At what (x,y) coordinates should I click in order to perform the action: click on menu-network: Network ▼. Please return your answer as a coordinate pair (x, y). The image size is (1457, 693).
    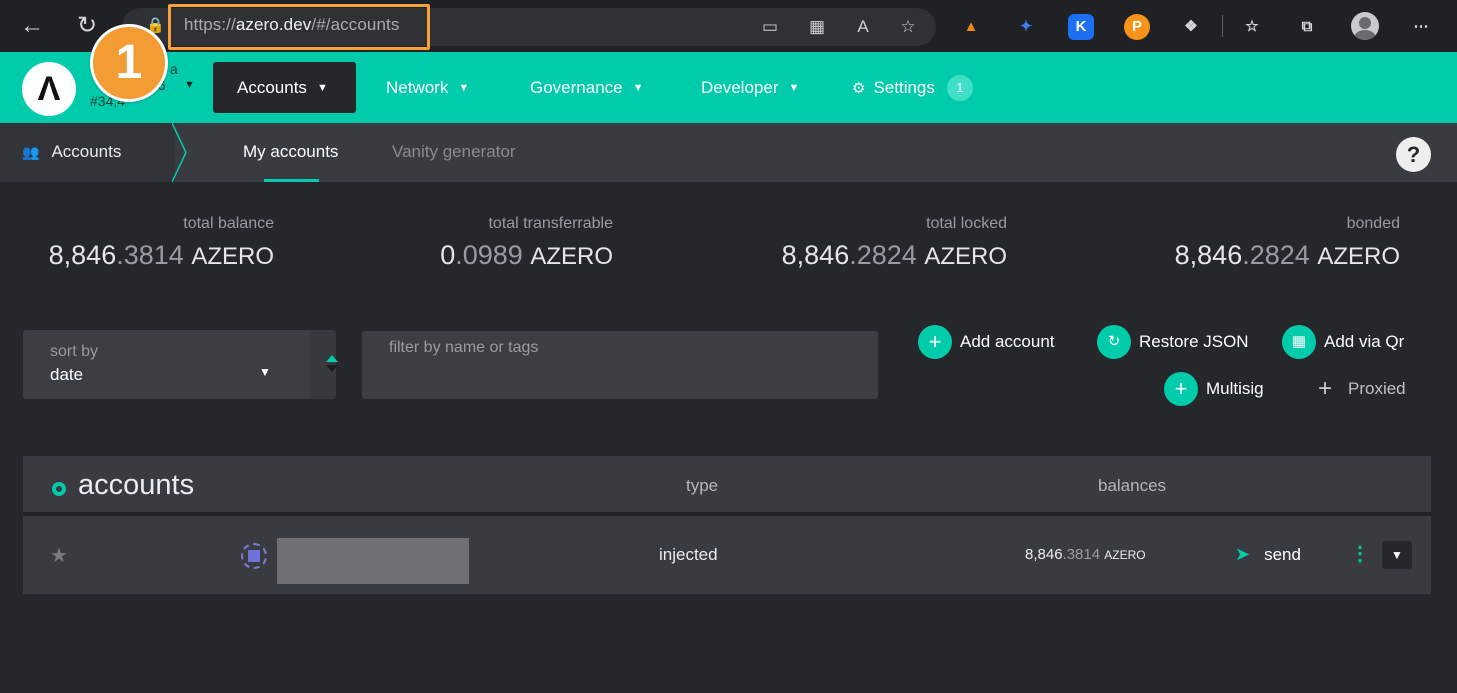
    Looking at the image, I should click on (427, 87).